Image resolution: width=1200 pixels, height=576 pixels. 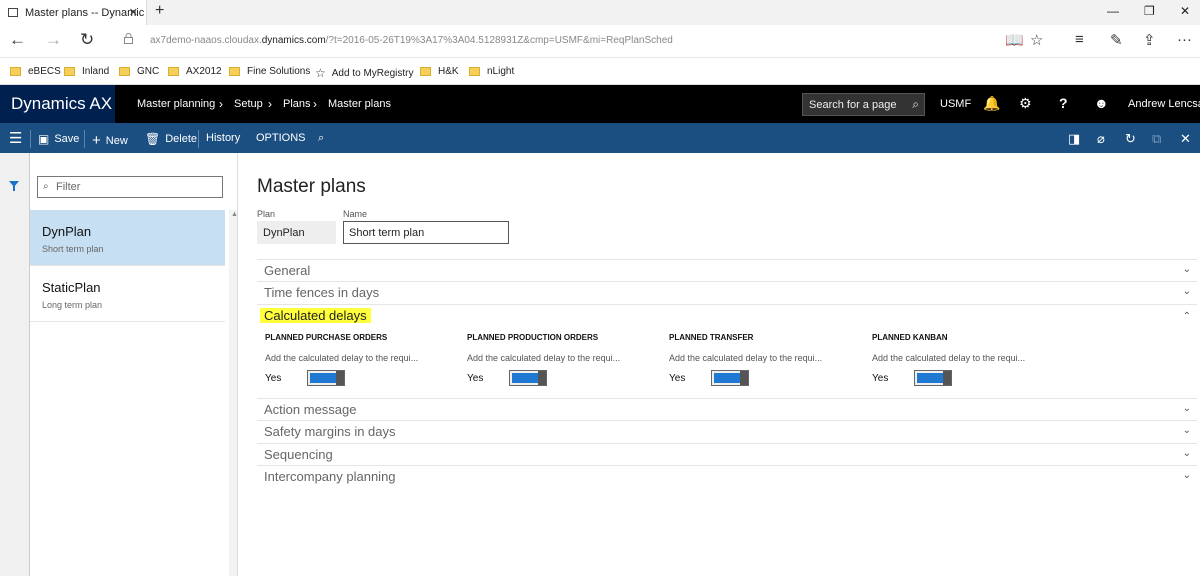 What do you see at coordinates (58, 139) in the screenshot?
I see `save-button: ▣ Save` at bounding box center [58, 139].